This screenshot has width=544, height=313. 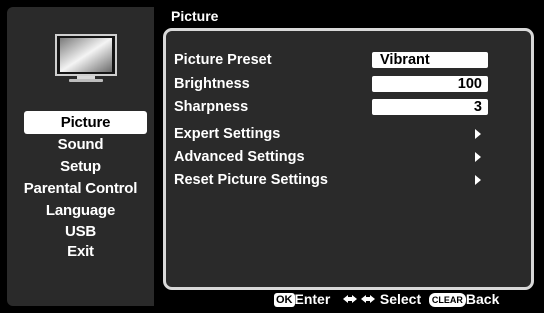 I want to click on ok-button-icon: OK, so click(x=284, y=300).